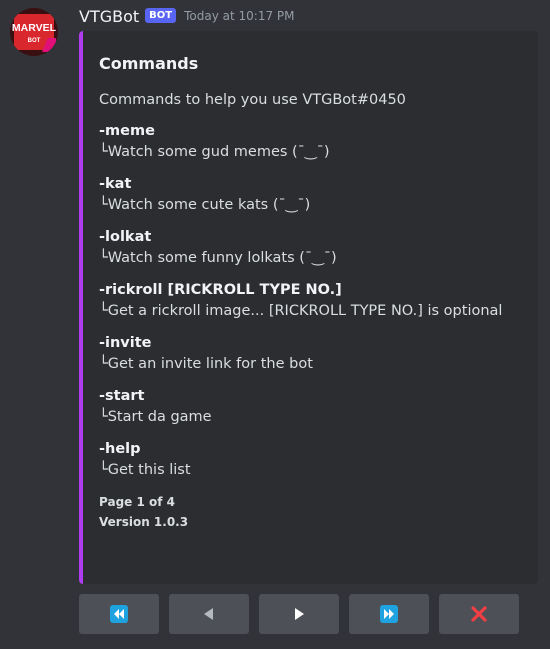 This screenshot has height=649, width=550. Describe the element at coordinates (137, 502) in the screenshot. I see `footer-page: Page 1 of 4` at that location.